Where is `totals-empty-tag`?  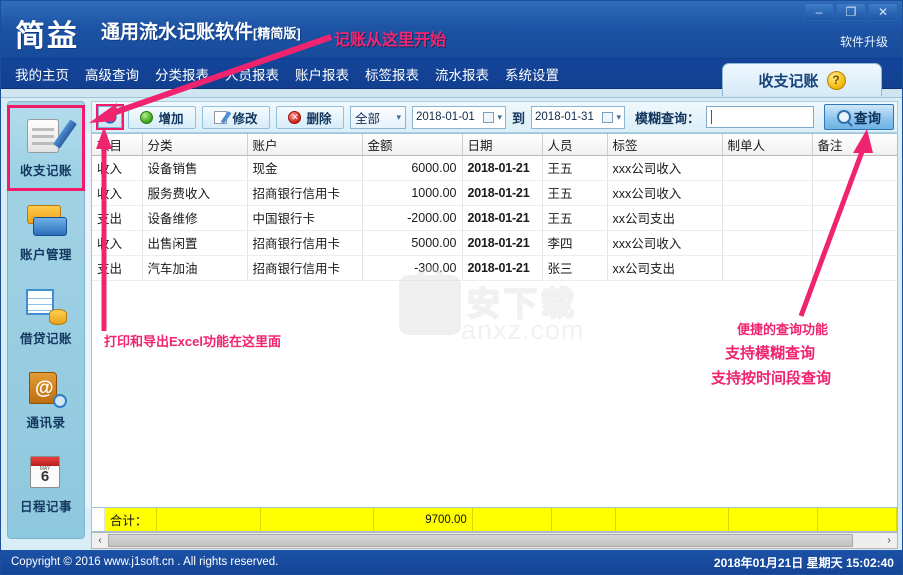 totals-empty-tag is located at coordinates (672, 519).